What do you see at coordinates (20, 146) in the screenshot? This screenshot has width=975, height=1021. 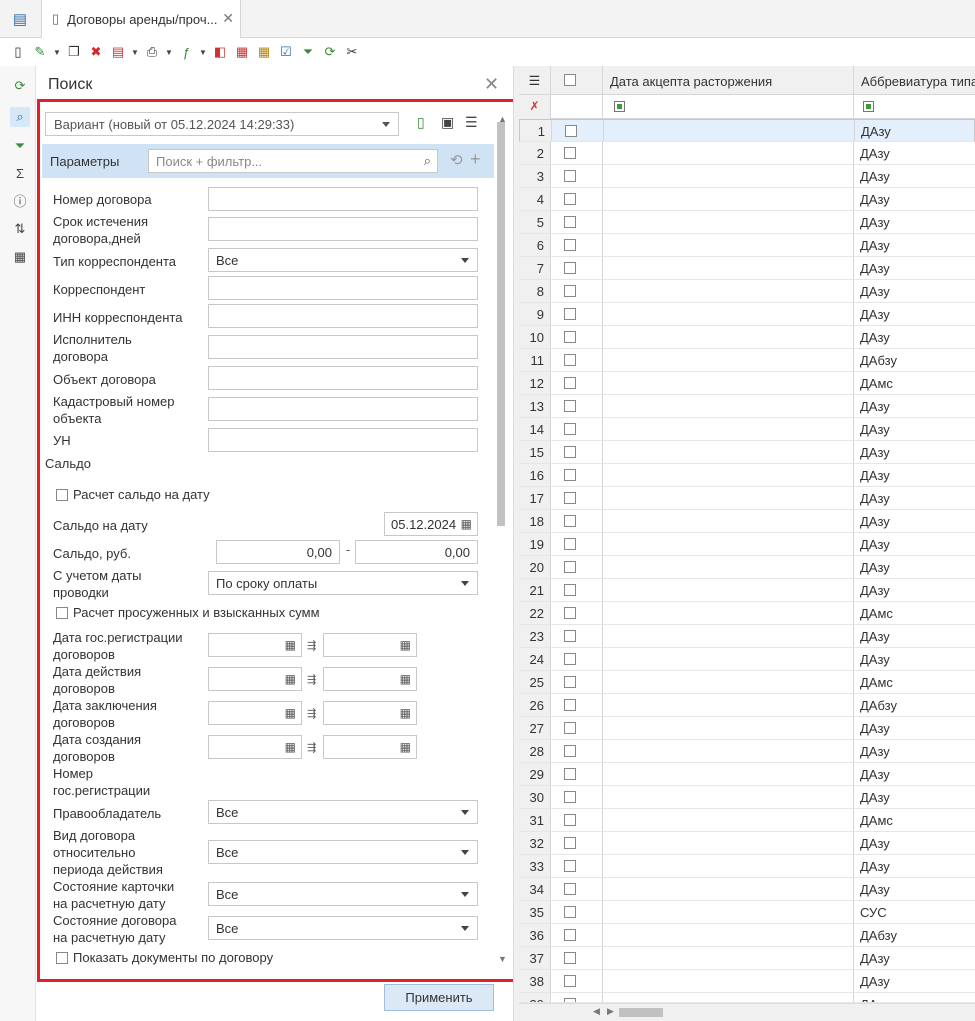 I see `filter-icon: ⏷` at bounding box center [20, 146].